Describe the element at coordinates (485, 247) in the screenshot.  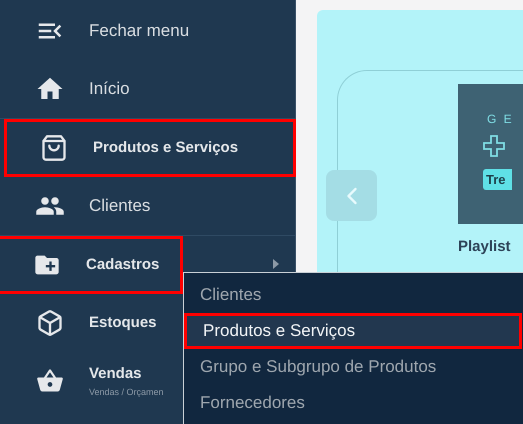
I see `slide-caption: Playlist` at that location.